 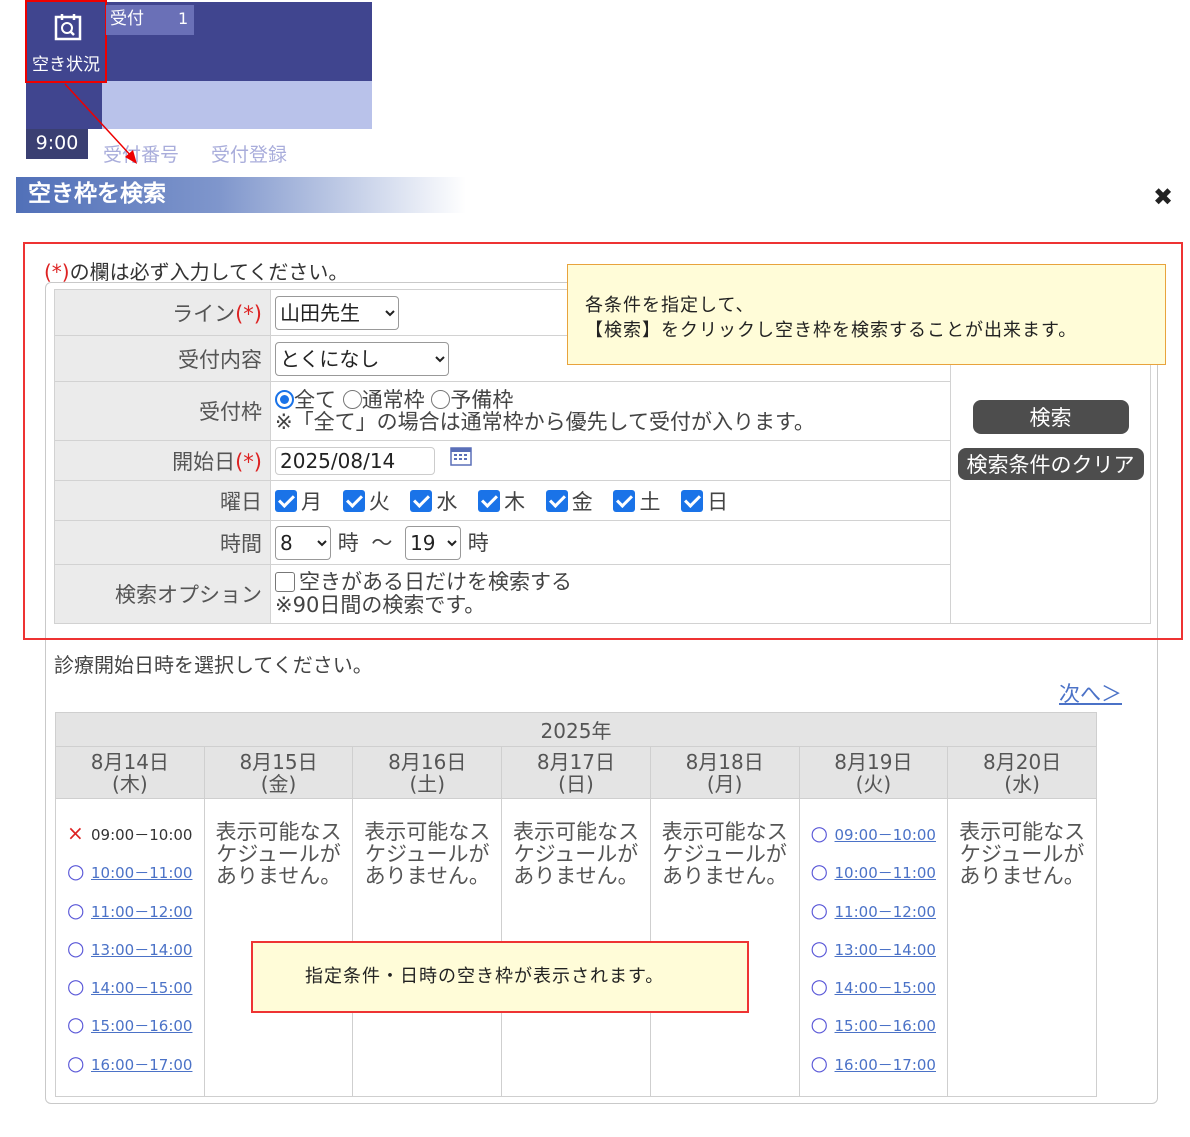 What do you see at coordinates (874, 840) in the screenshot?
I see `slot-available: ○ 09:00－10:00` at bounding box center [874, 840].